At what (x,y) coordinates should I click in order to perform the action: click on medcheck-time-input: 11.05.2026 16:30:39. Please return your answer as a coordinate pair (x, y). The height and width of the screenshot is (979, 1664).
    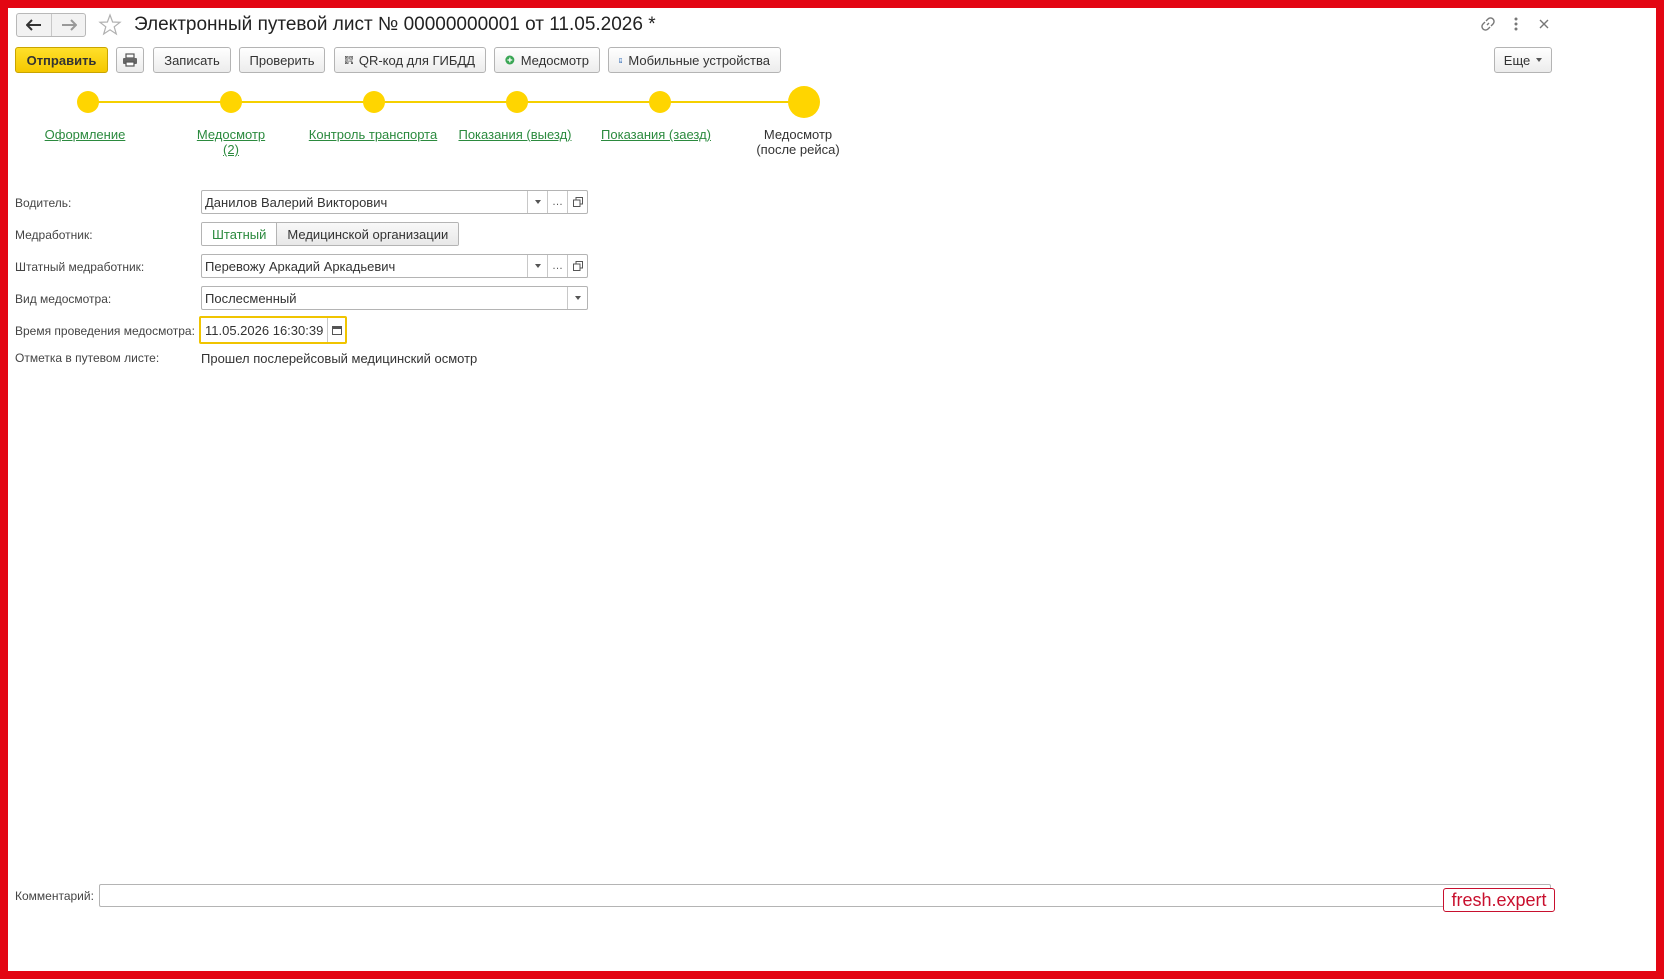
    Looking at the image, I should click on (273, 330).